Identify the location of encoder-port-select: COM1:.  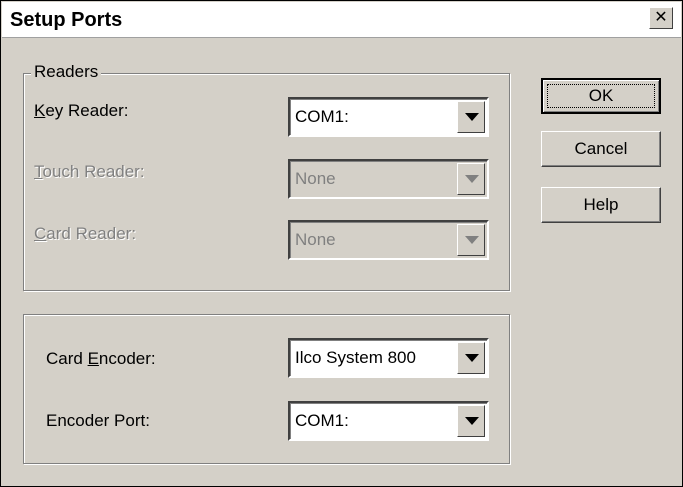
(388, 421).